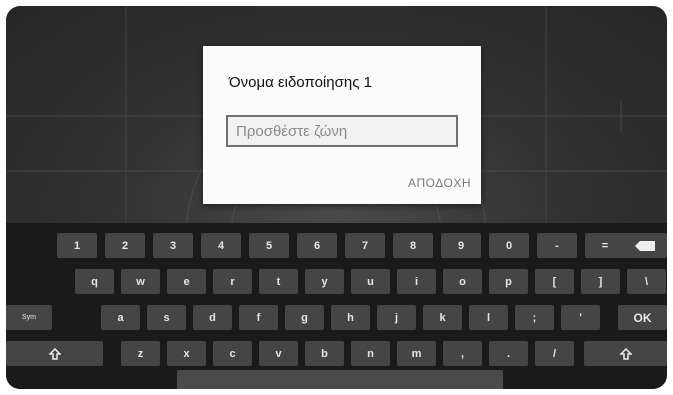  What do you see at coordinates (340, 379) in the screenshot?
I see `key-space` at bounding box center [340, 379].